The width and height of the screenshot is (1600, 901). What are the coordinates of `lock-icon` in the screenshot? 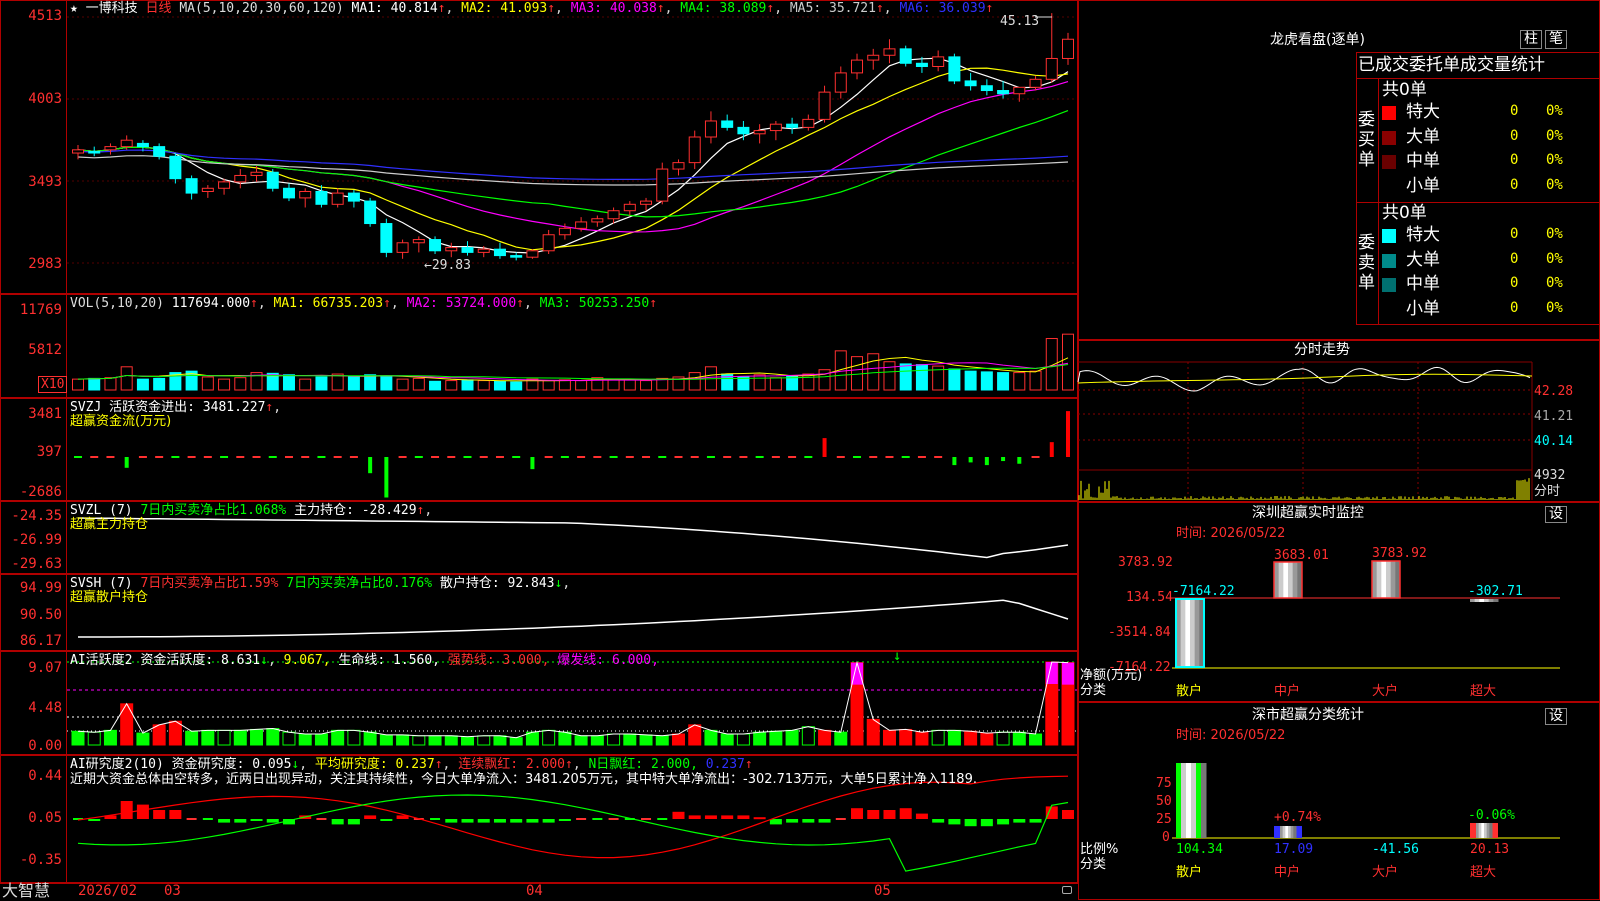 It's located at (1067, 890).